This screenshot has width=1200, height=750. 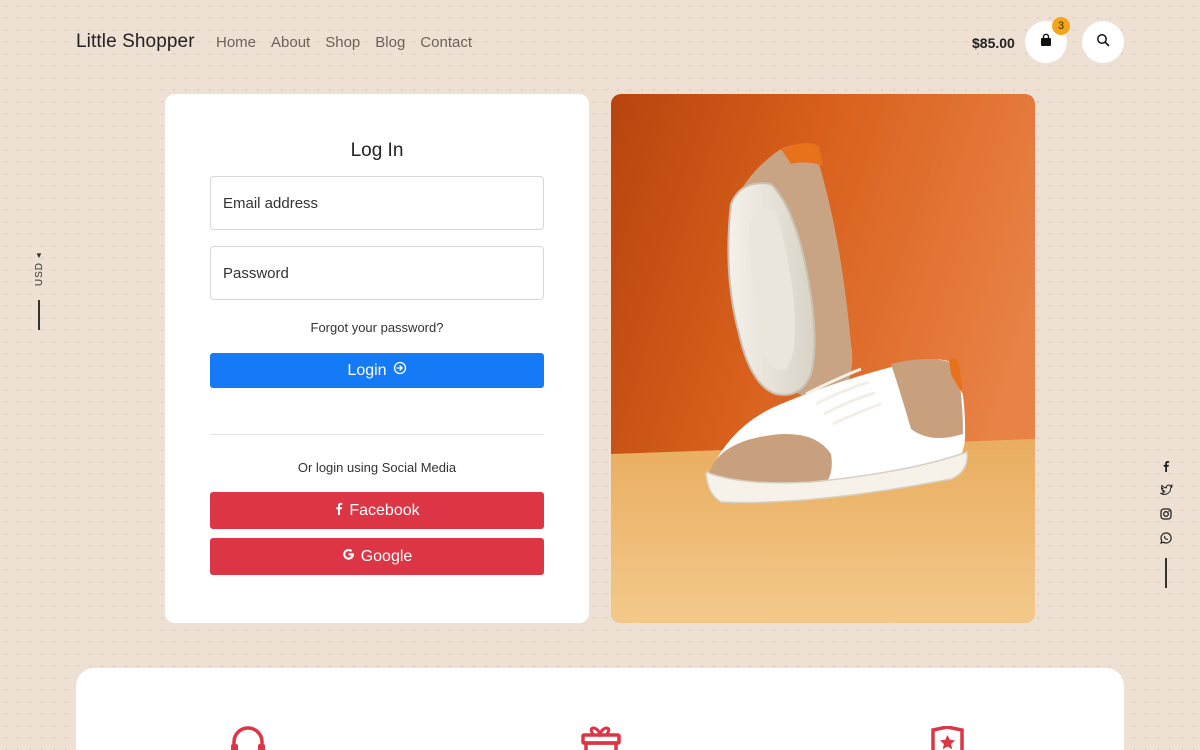 I want to click on facebook-button-label: Facebook, so click(x=384, y=510).